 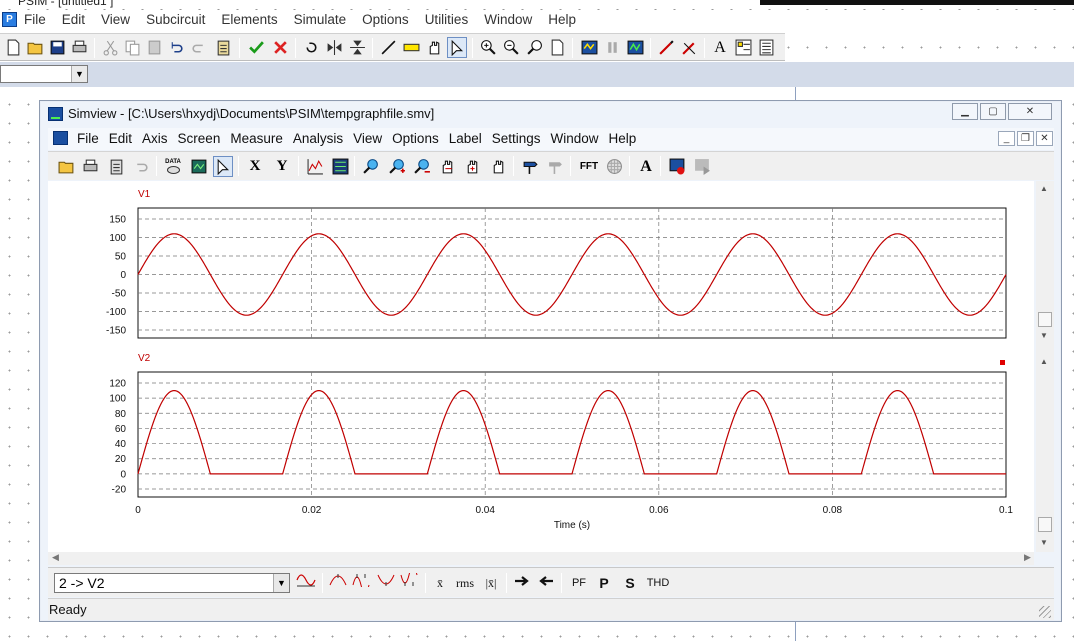 I want to click on measure-disabled-icon, so click(x=555, y=166).